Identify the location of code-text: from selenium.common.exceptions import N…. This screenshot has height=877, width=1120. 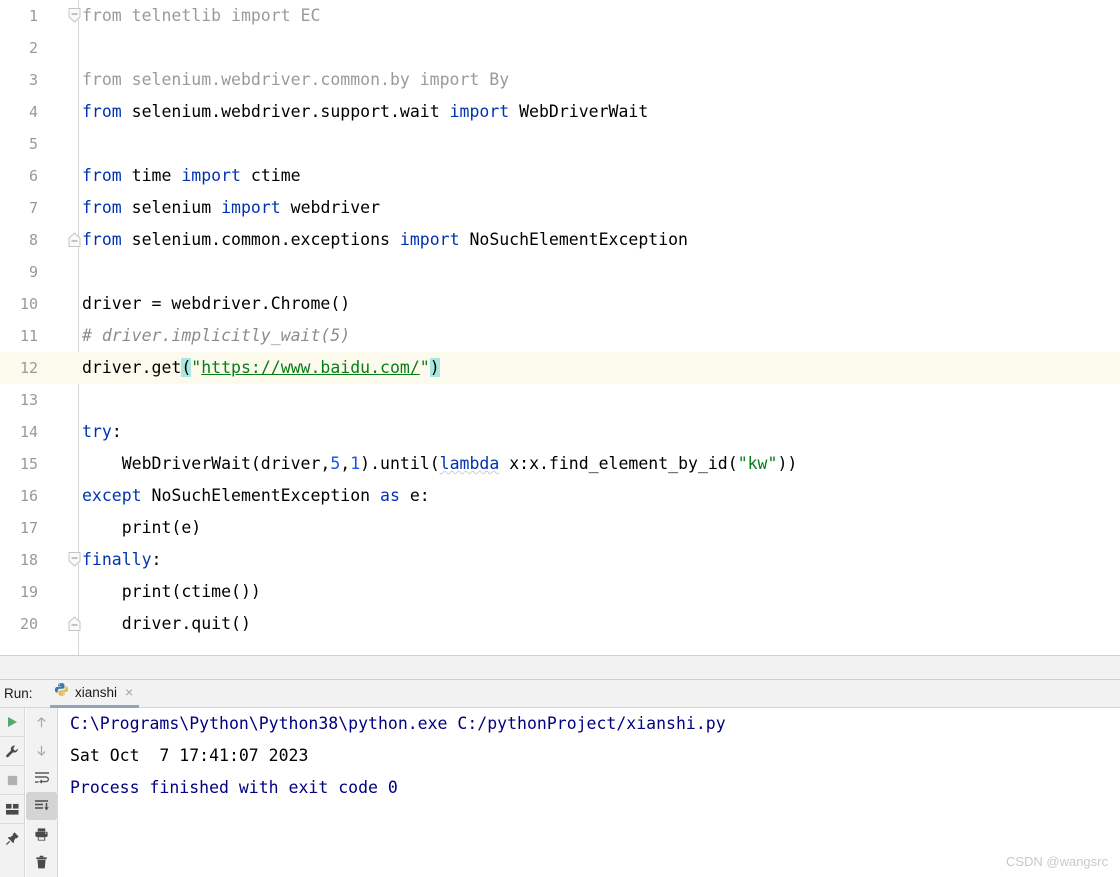
(385, 239).